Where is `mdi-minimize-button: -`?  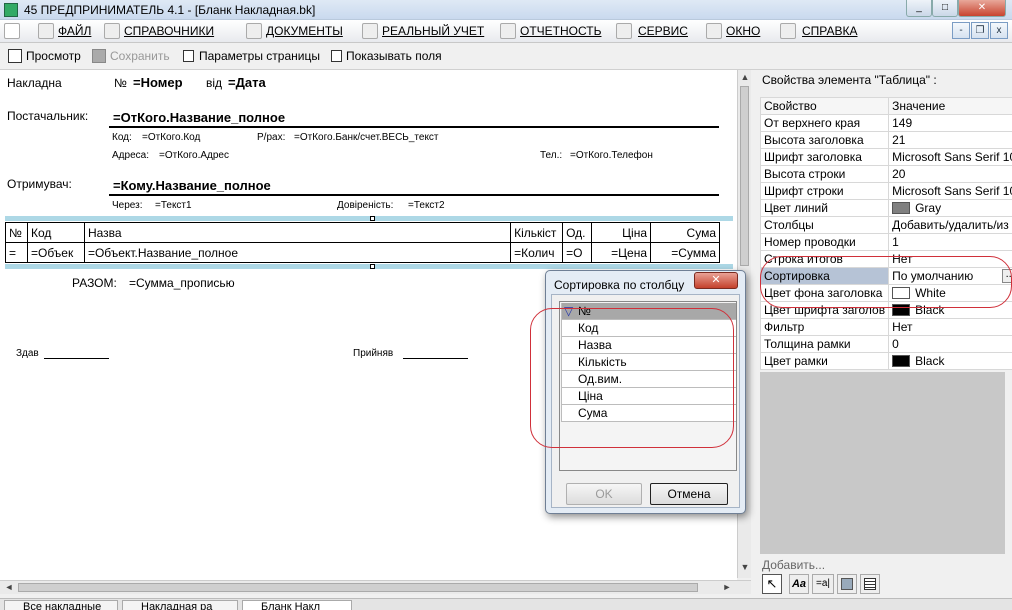 mdi-minimize-button: - is located at coordinates (961, 30).